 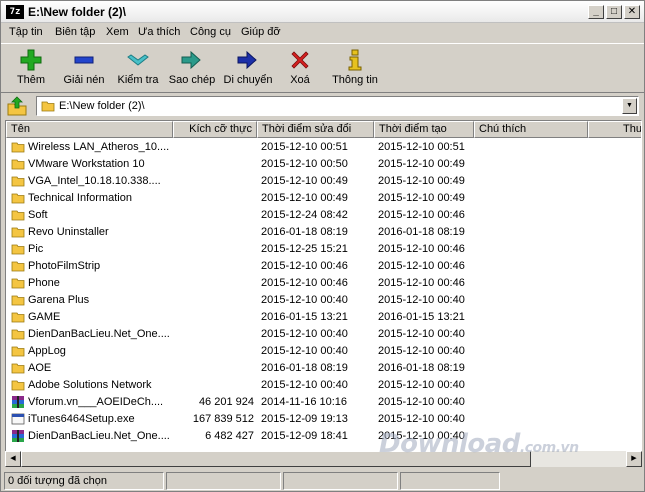 I want to click on column-size: Kích cỡ thực, so click(x=215, y=129).